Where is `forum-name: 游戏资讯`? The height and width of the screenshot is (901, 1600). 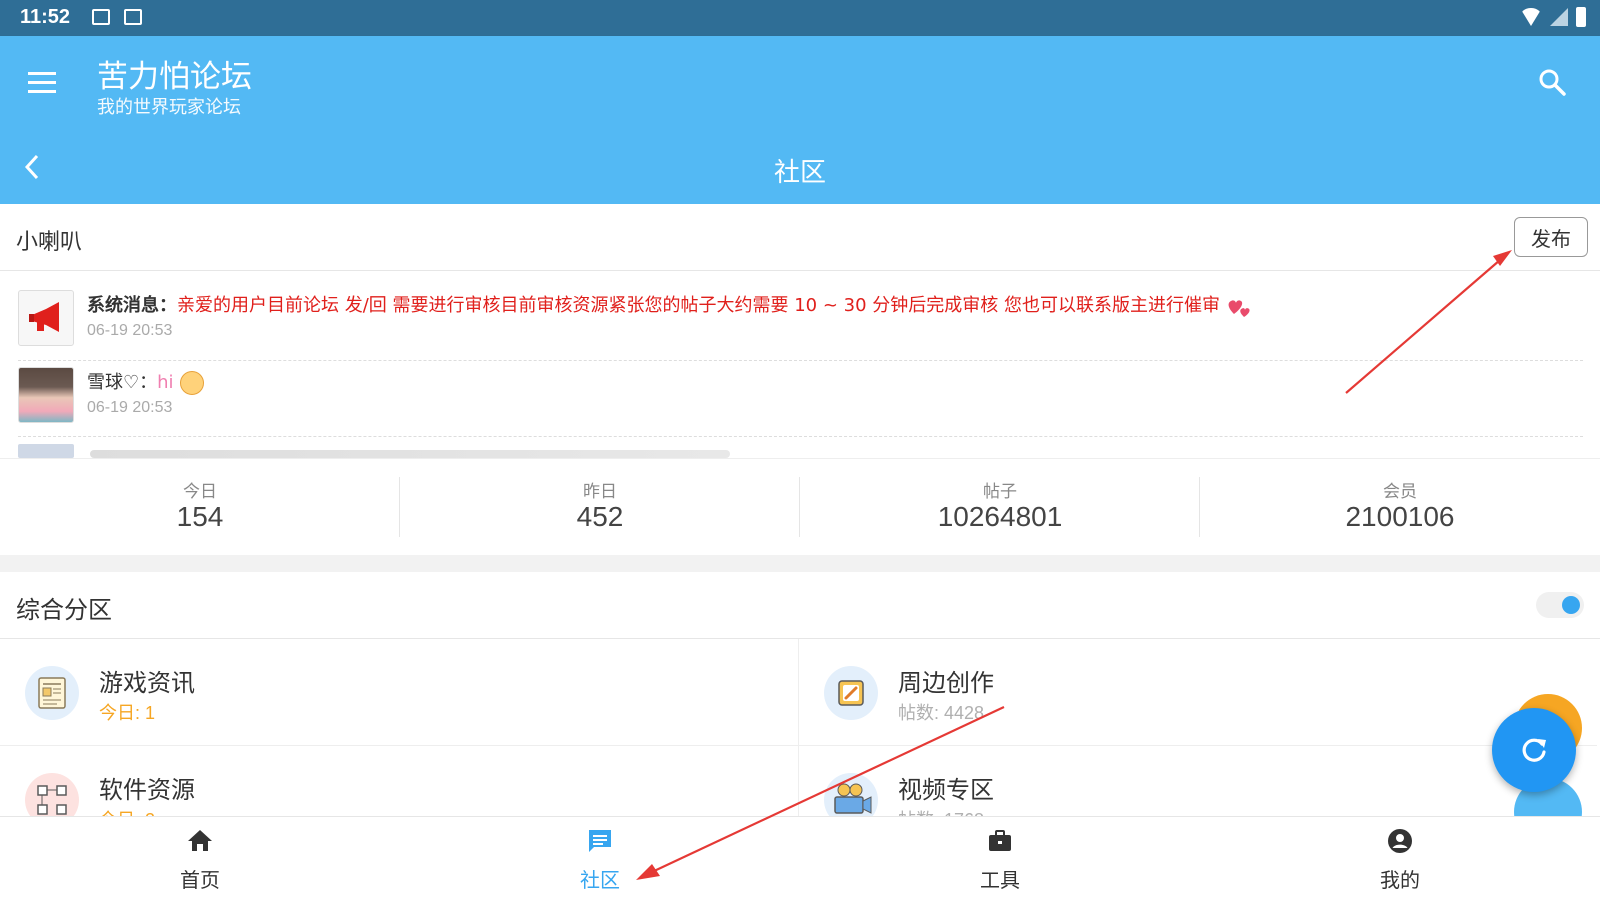
forum-name: 游戏资讯 is located at coordinates (147, 683).